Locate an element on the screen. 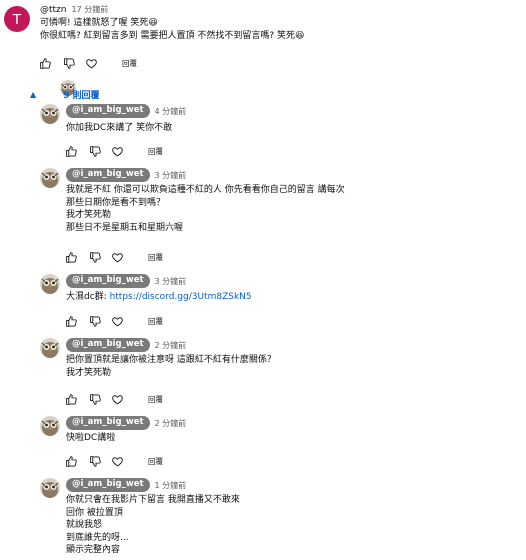  comment-line: 你加我DC來講了 笑你不敢 is located at coordinates (119, 128).